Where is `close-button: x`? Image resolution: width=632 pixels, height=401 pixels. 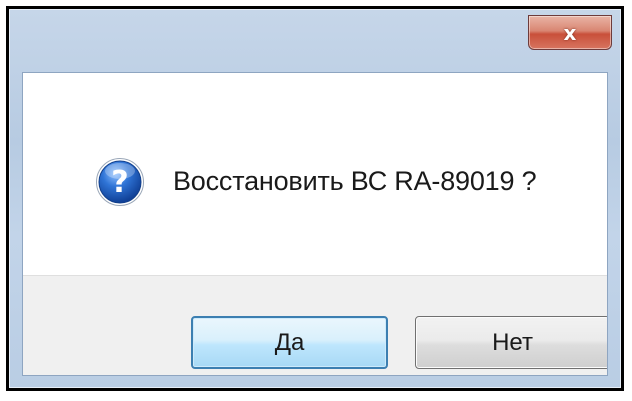 close-button: x is located at coordinates (570, 32).